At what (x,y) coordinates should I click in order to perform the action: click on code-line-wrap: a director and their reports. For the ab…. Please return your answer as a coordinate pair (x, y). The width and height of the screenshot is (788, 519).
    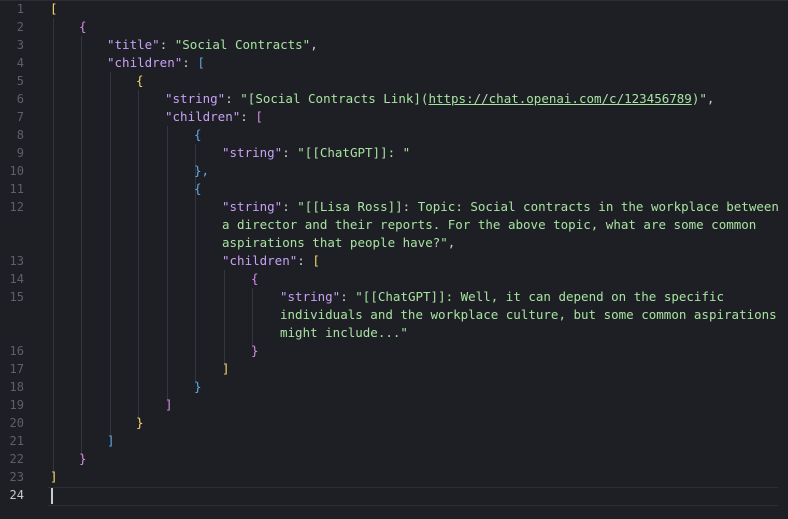
    Looking at the image, I should click on (489, 225).